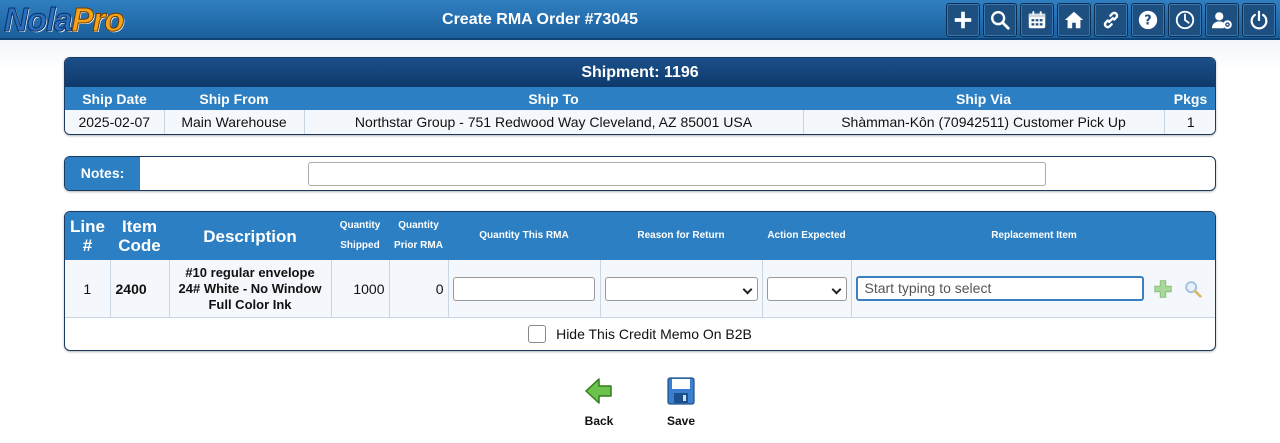 Image resolution: width=1280 pixels, height=443 pixels. I want to click on header-ship-via: Ship Via, so click(983, 98).